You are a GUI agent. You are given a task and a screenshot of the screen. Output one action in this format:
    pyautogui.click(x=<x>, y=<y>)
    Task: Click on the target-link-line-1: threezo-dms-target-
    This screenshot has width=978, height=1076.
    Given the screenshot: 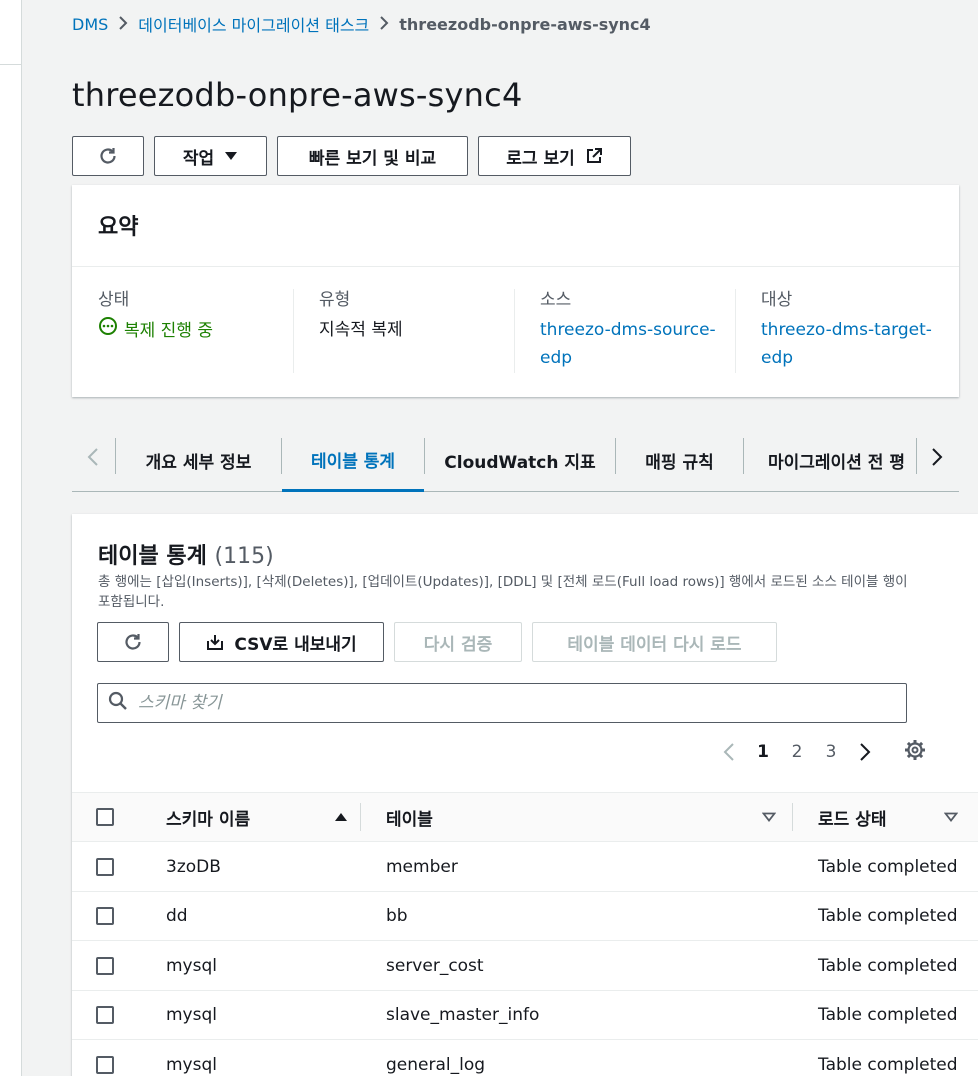 What is the action you would take?
    pyautogui.click(x=846, y=330)
    